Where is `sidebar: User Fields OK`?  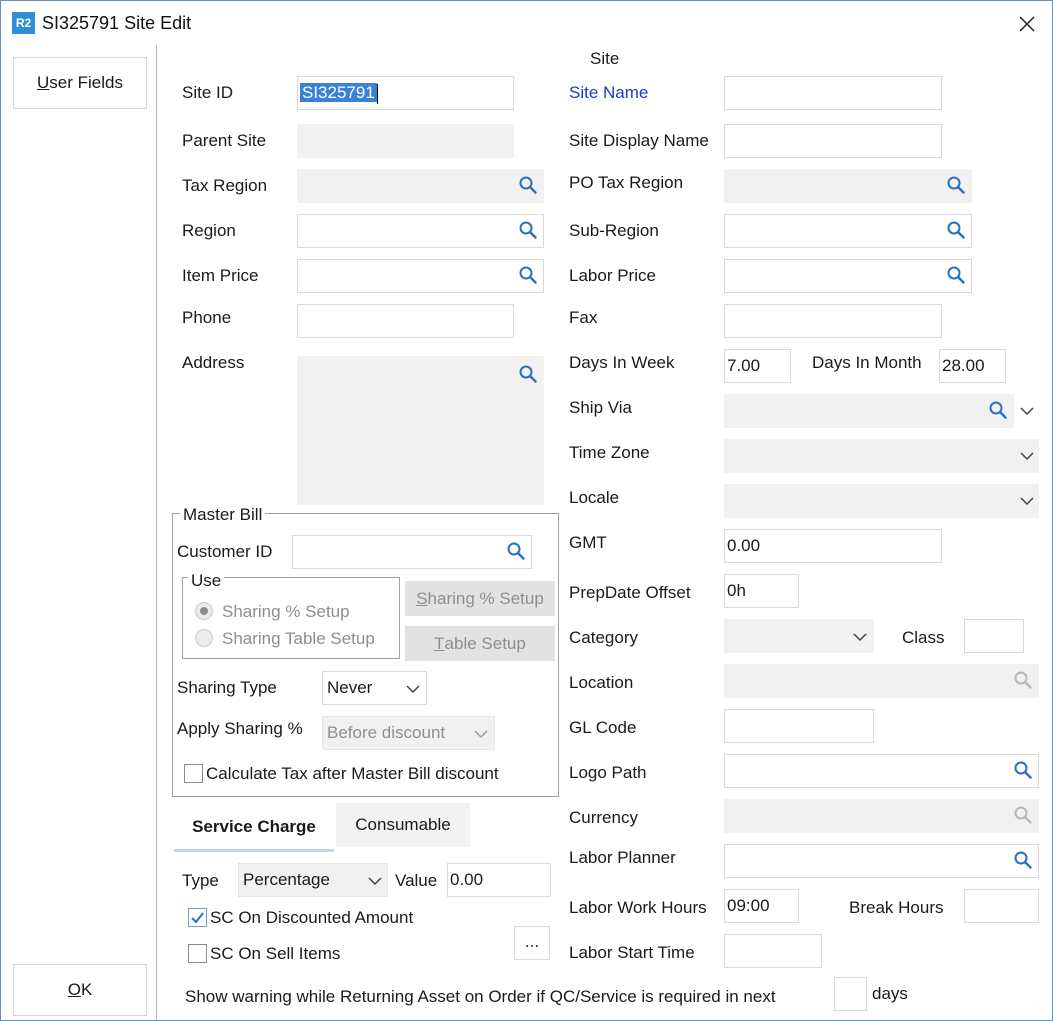 sidebar: User Fields OK is located at coordinates (79, 532).